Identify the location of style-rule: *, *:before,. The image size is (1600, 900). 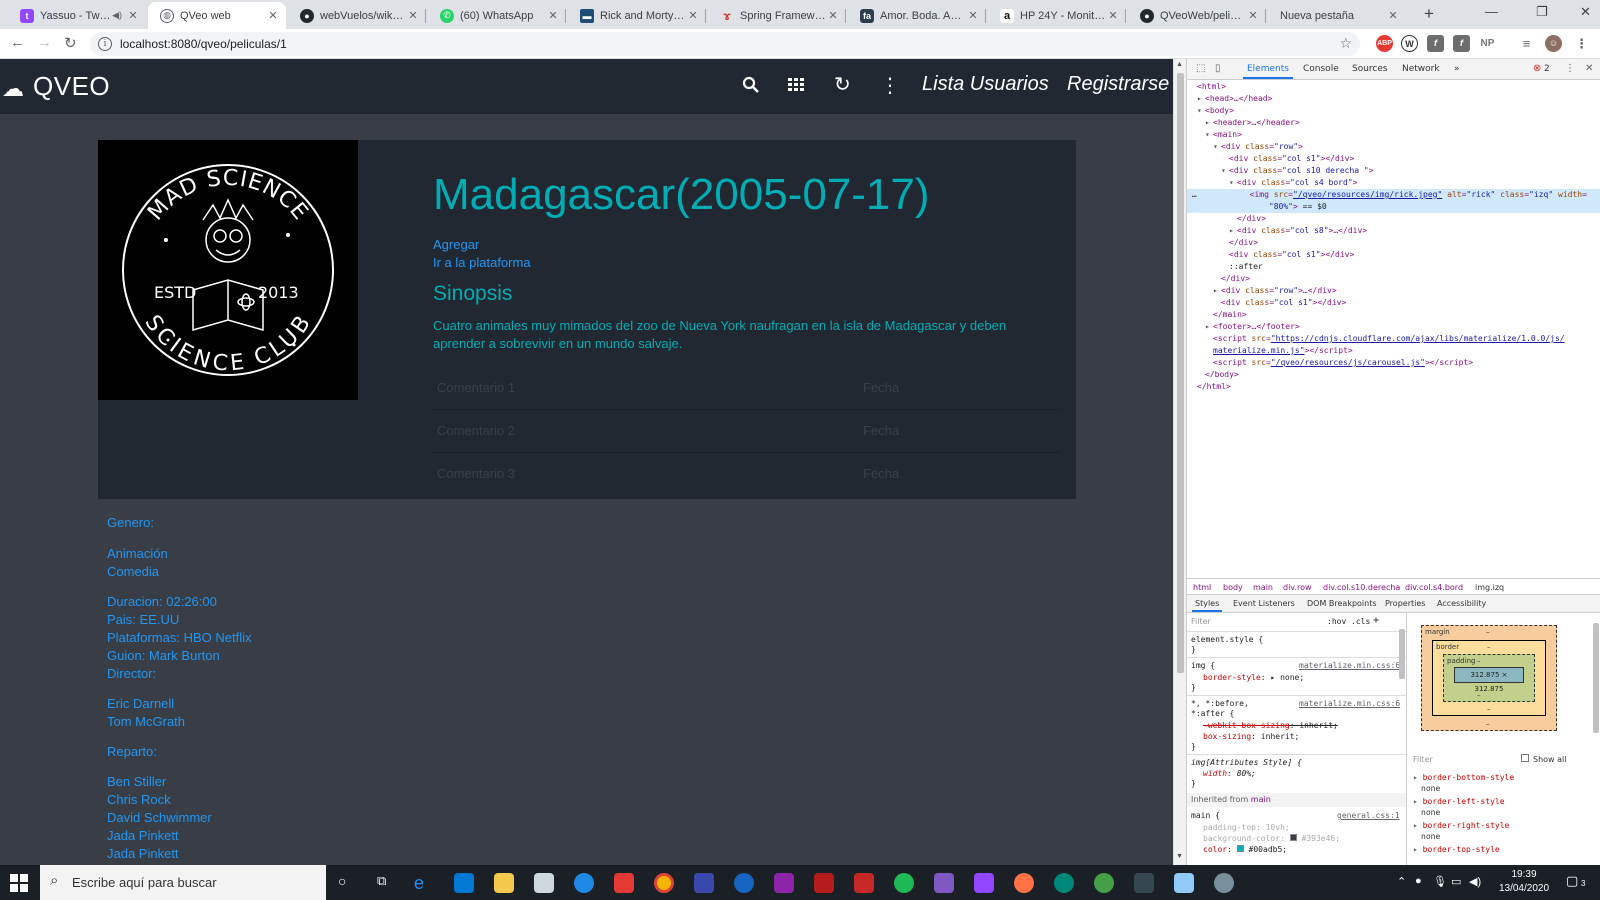
(1220, 703).